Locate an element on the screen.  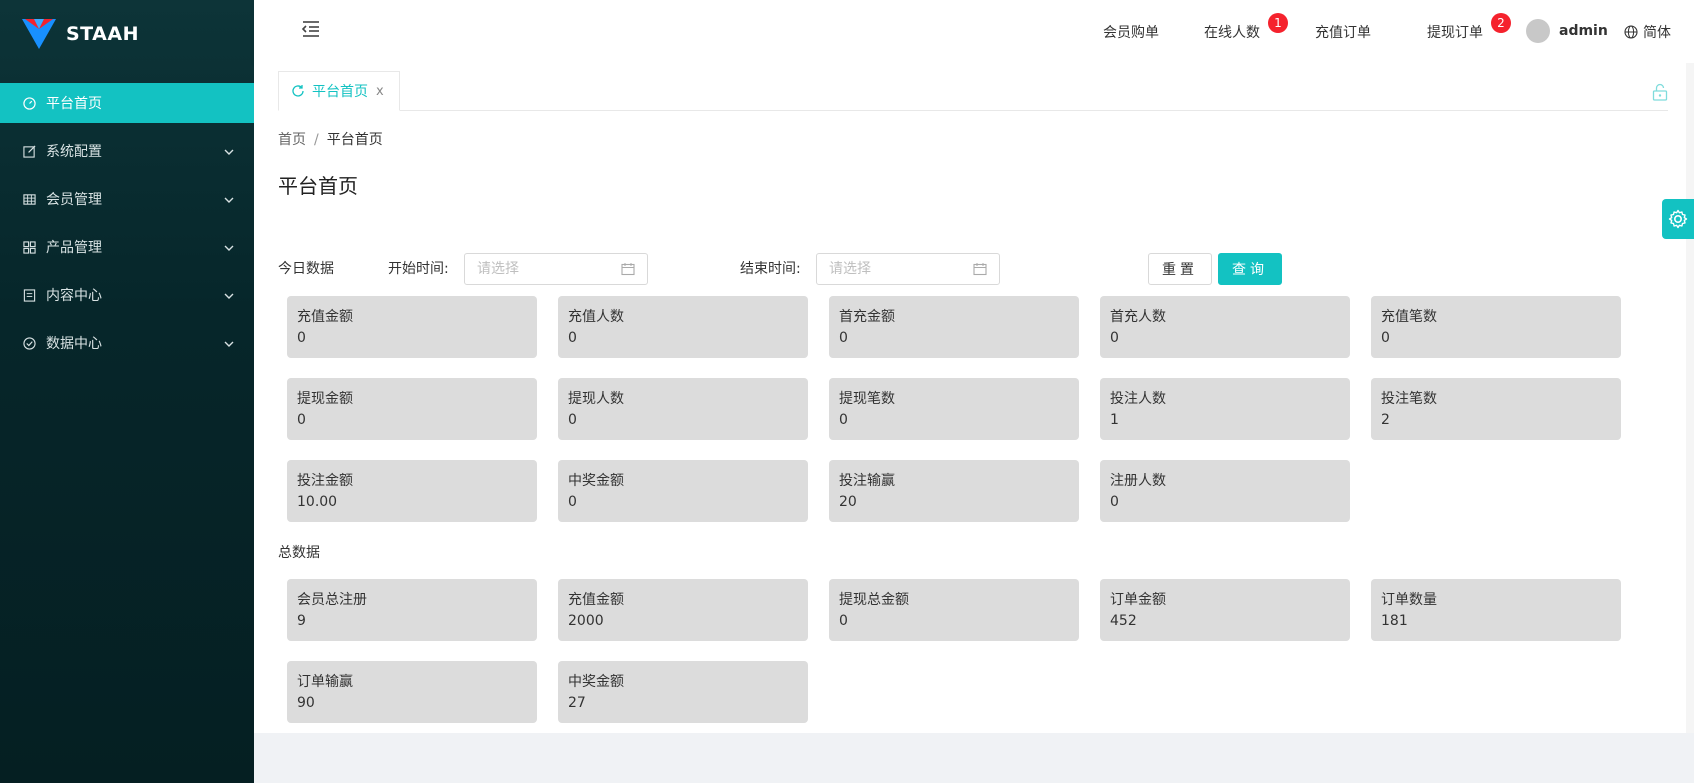
start-date-picker is located at coordinates (556, 269).